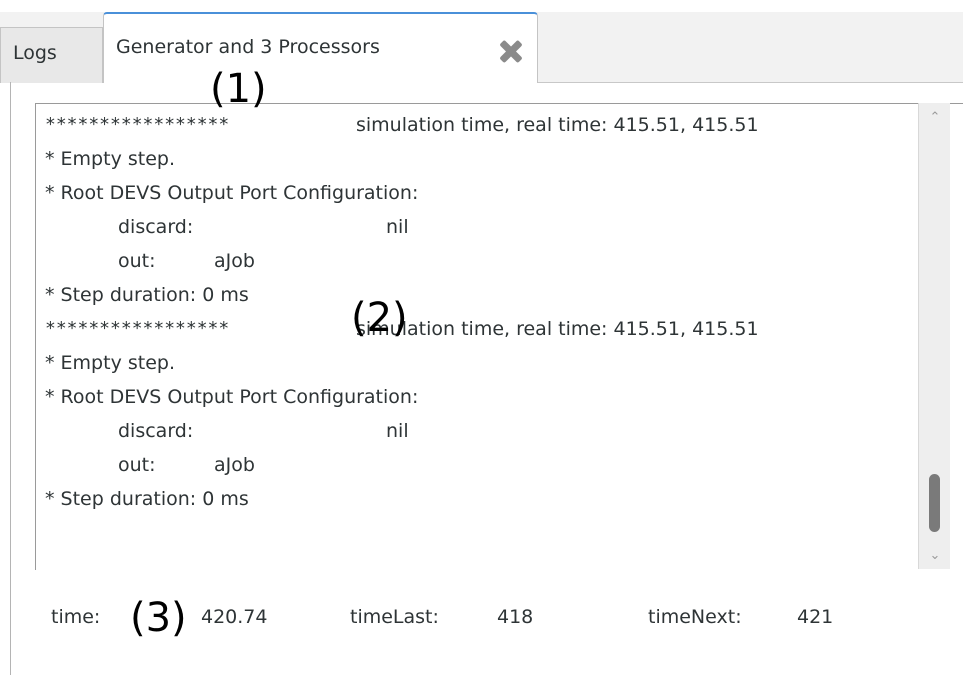  What do you see at coordinates (10, 378) in the screenshot?
I see `panel-border` at bounding box center [10, 378].